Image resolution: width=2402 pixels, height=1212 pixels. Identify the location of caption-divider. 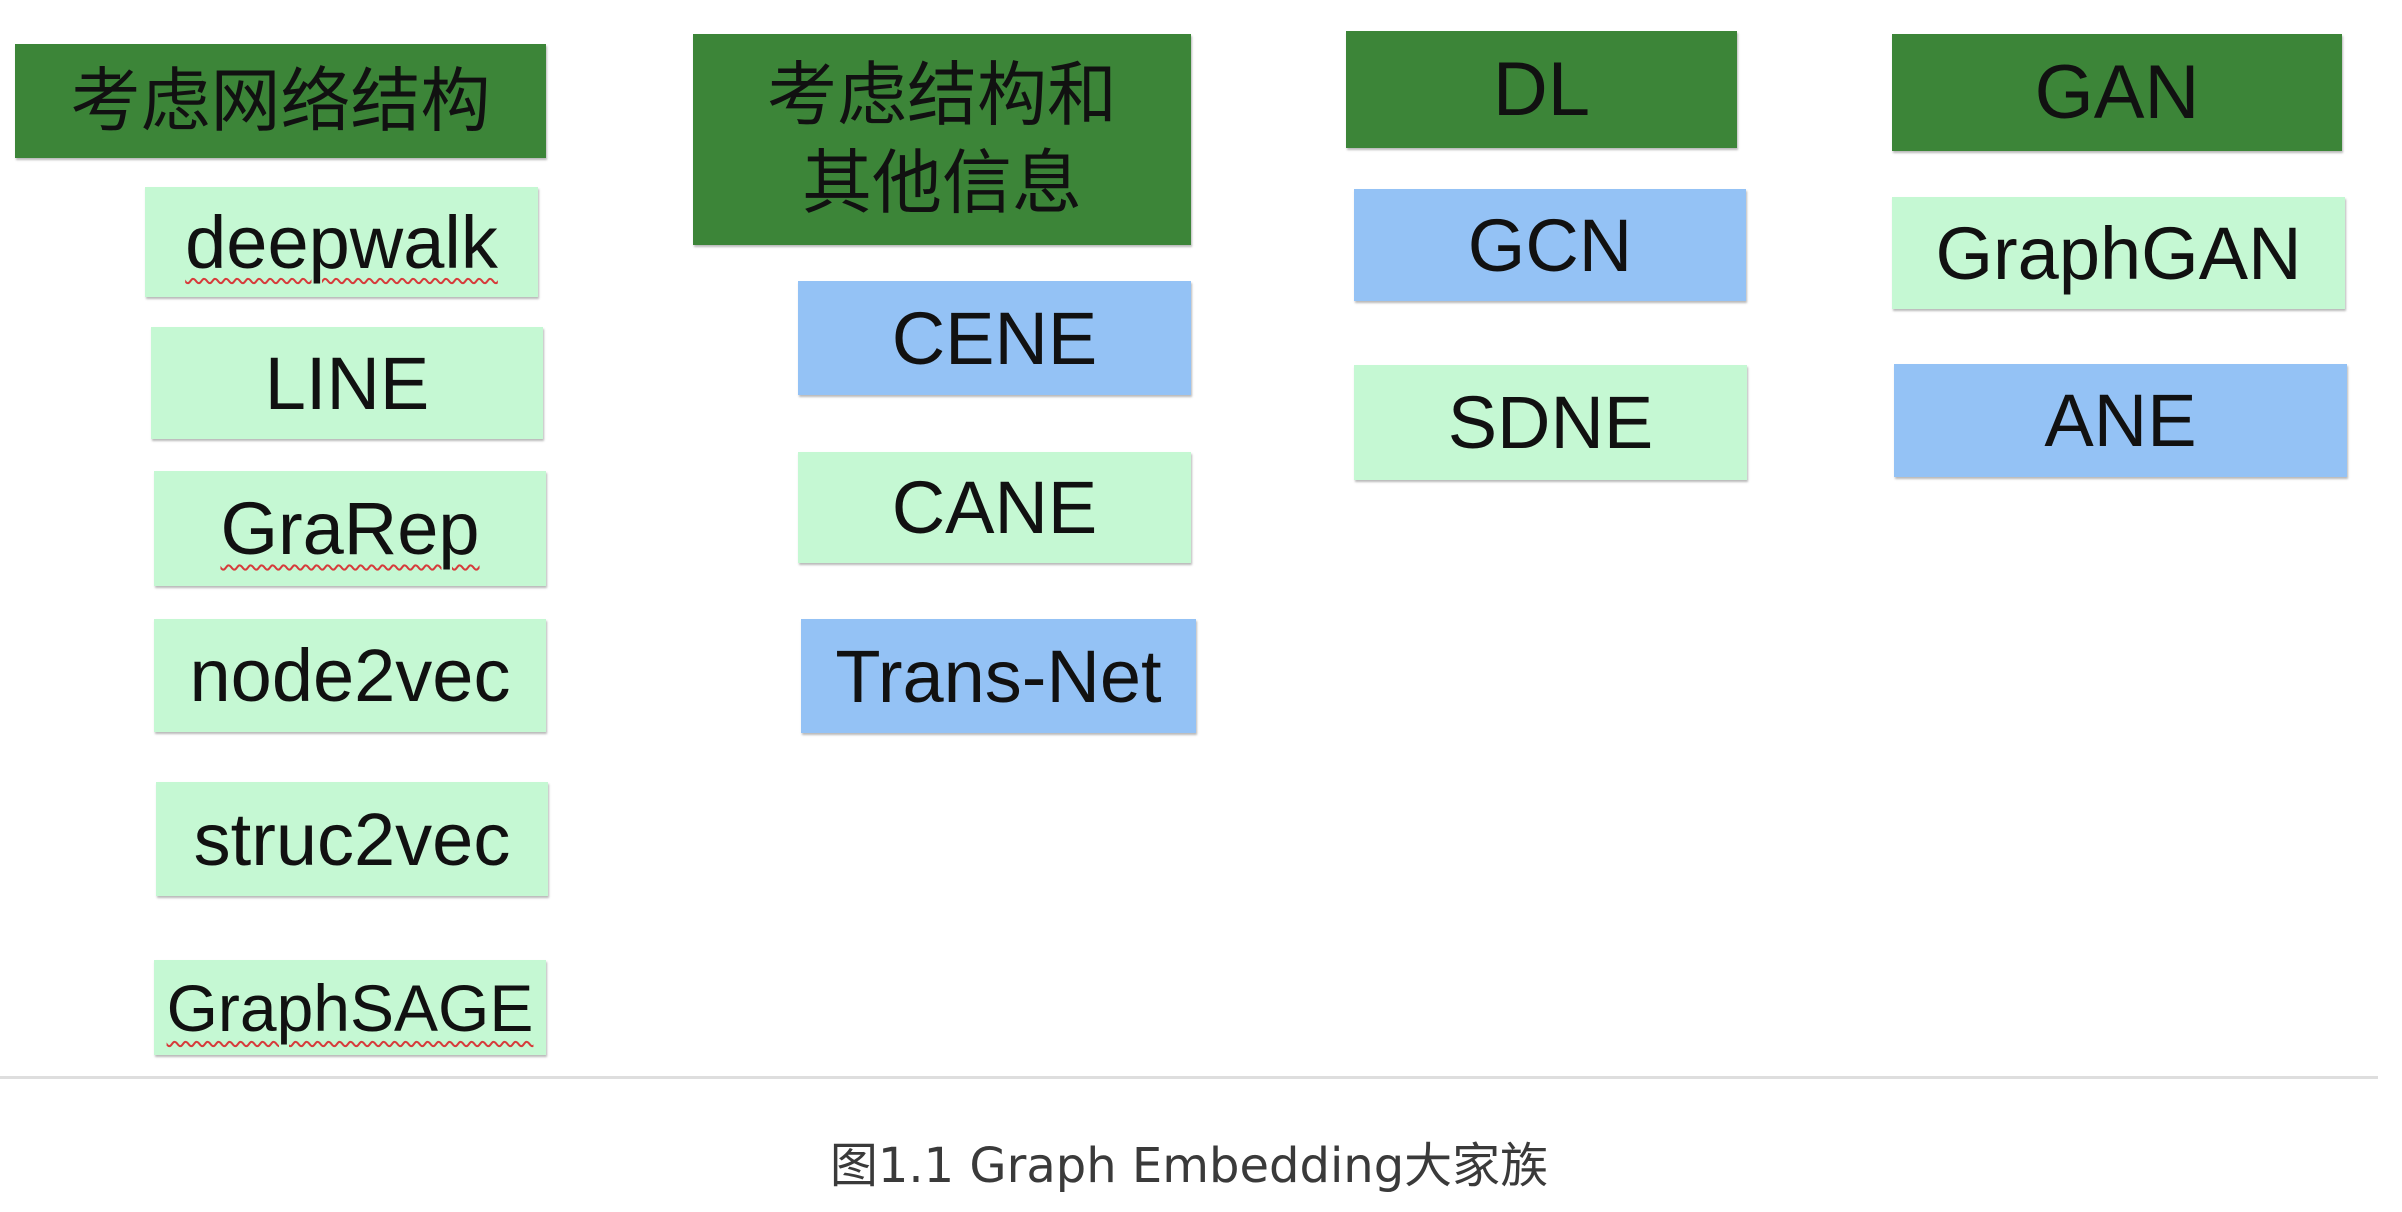
(1189, 1077).